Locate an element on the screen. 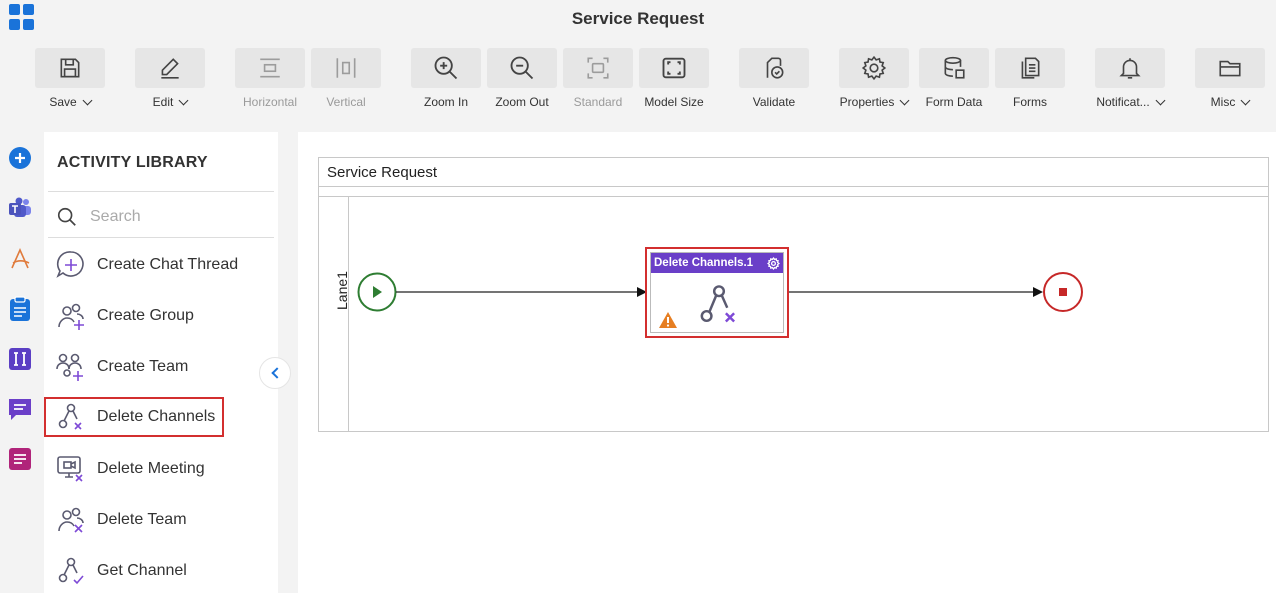 Image resolution: width=1276 pixels, height=593 pixels. end-event is located at coordinates (1063, 292).